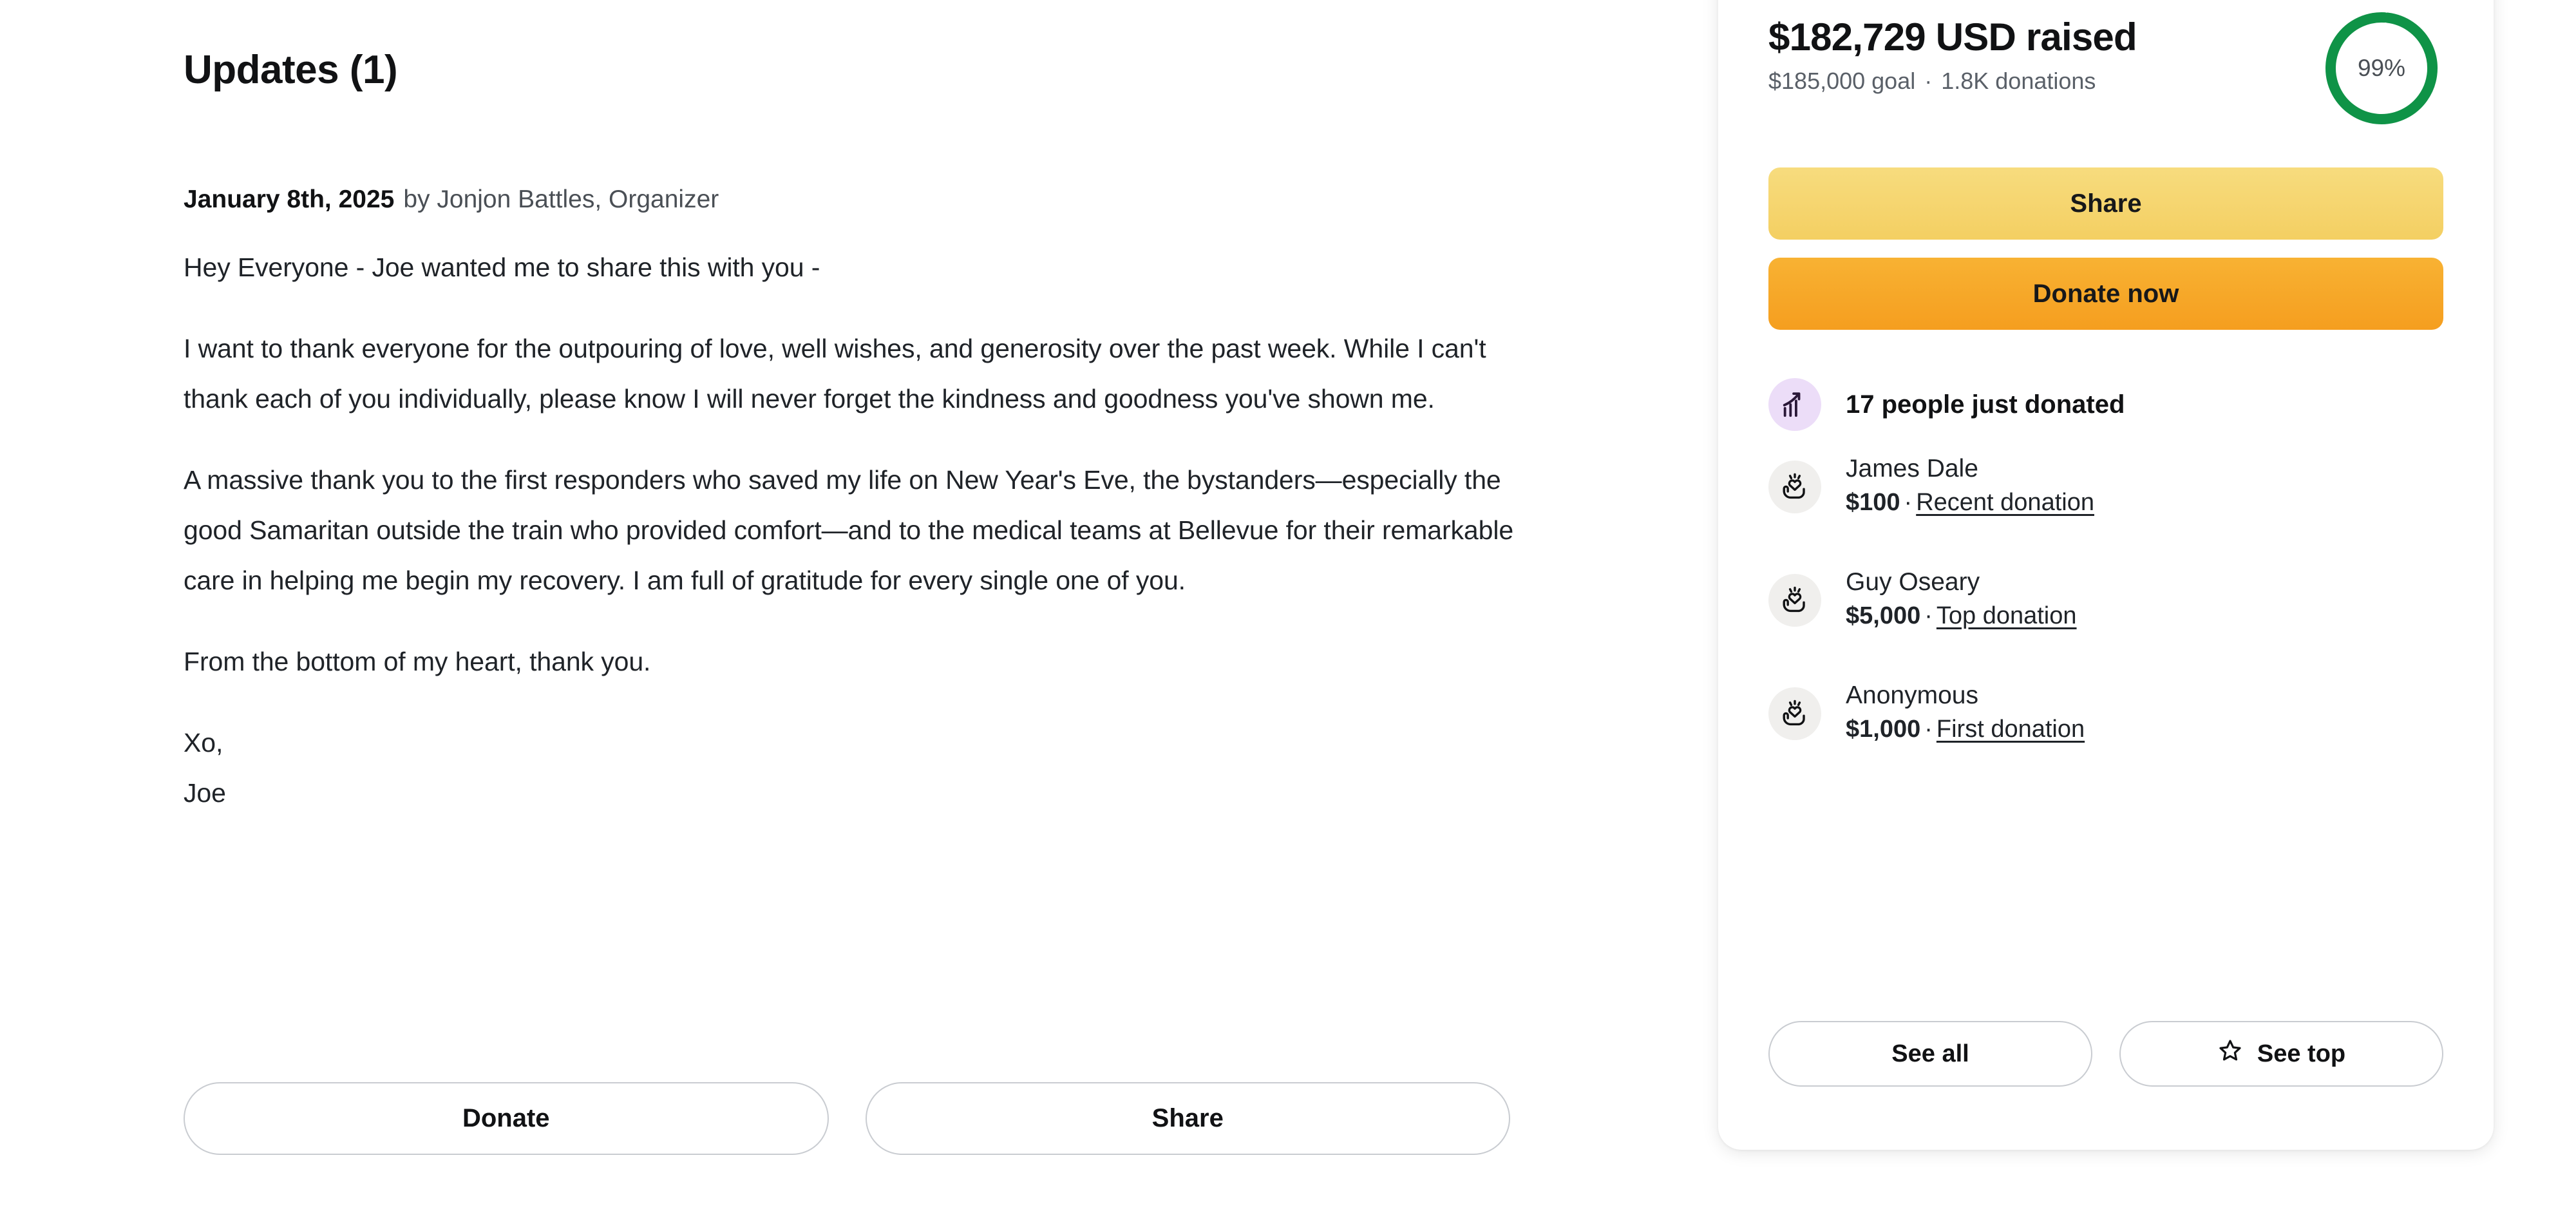  I want to click on update-date: January 8th, 2025, so click(289, 199).